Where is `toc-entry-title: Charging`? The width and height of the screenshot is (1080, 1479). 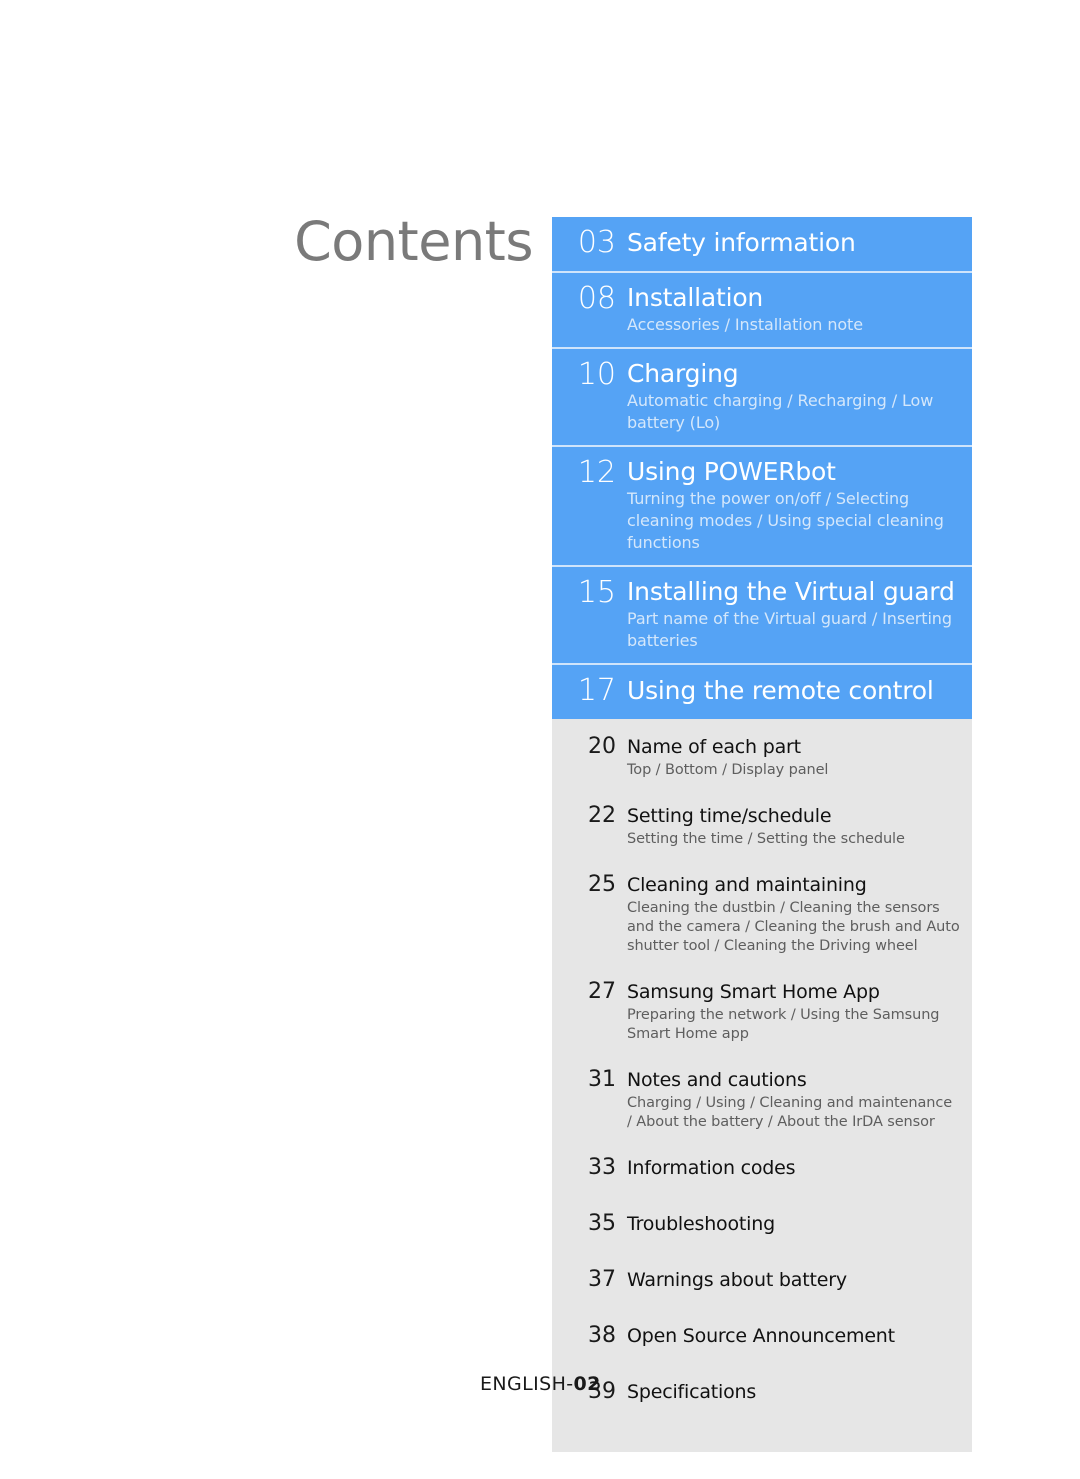 toc-entry-title: Charging is located at coordinates (683, 373).